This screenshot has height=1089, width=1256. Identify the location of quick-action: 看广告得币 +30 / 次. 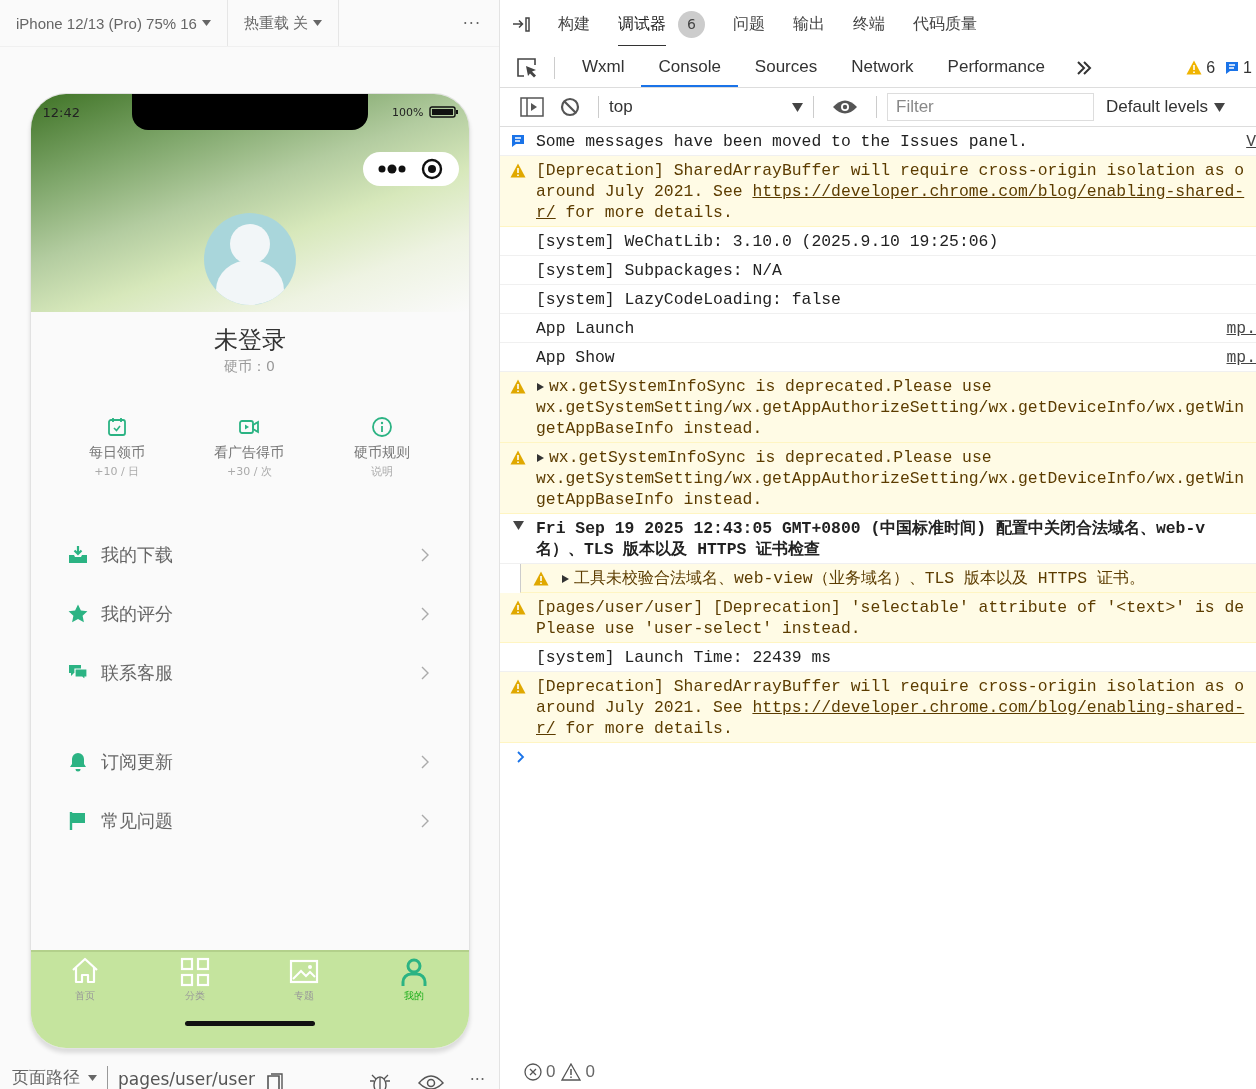
(249, 447).